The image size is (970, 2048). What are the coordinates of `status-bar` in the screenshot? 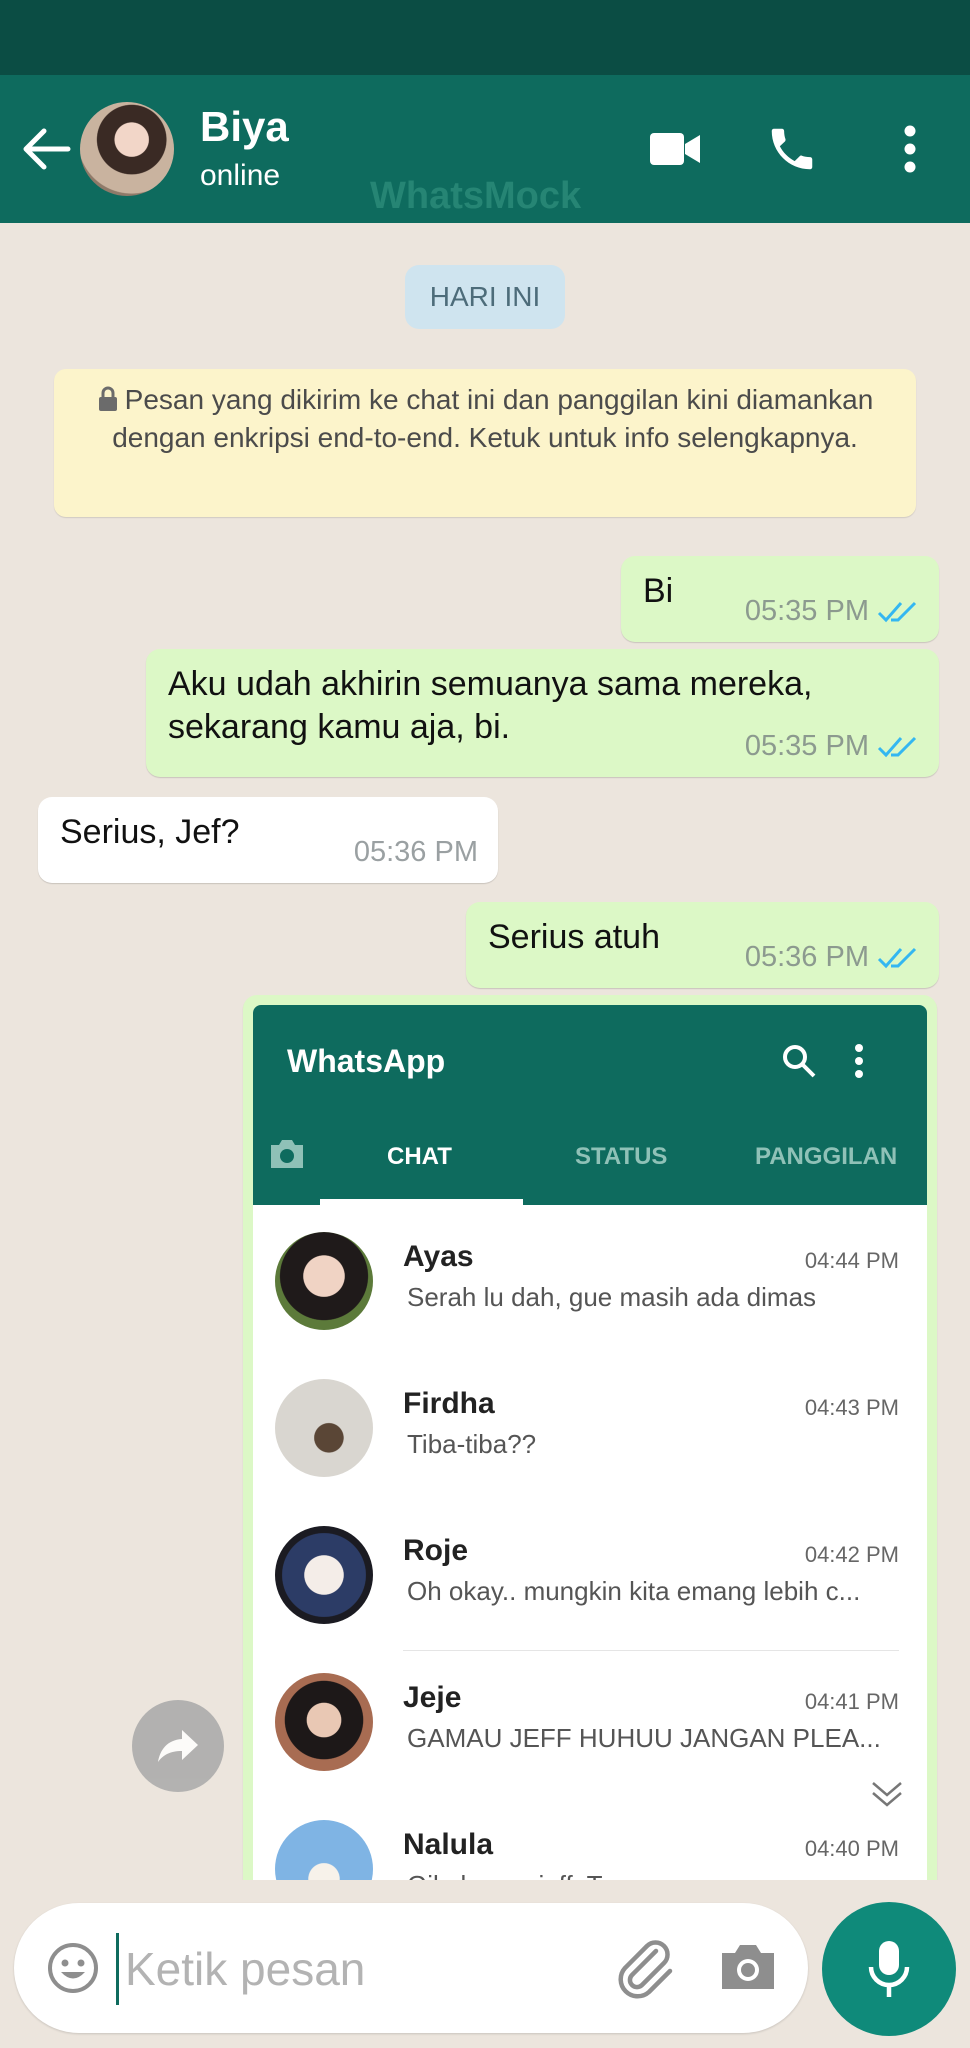 It's located at (485, 37).